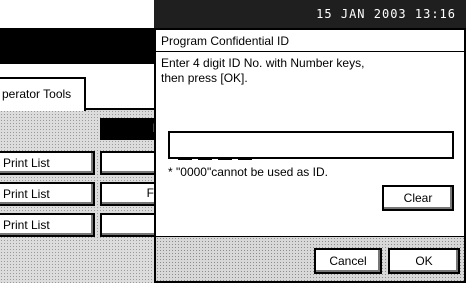  Describe the element at coordinates (418, 198) in the screenshot. I see `clear-button: Clear` at that location.